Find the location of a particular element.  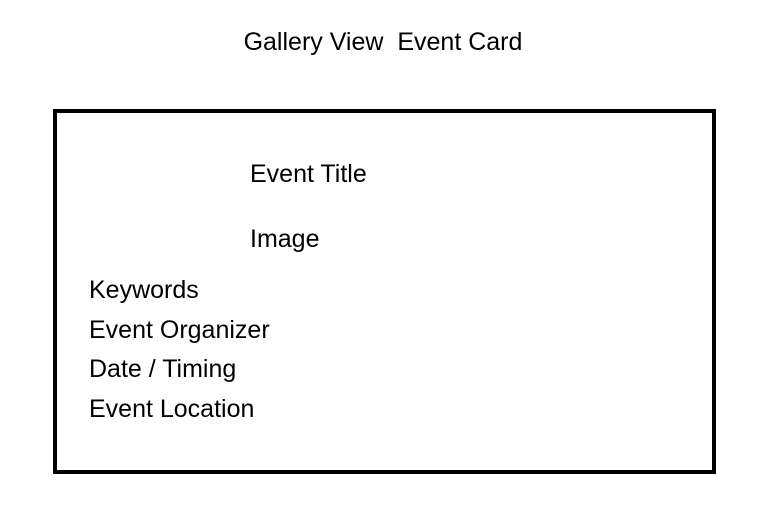

keywords-field: Keywords is located at coordinates (144, 290).